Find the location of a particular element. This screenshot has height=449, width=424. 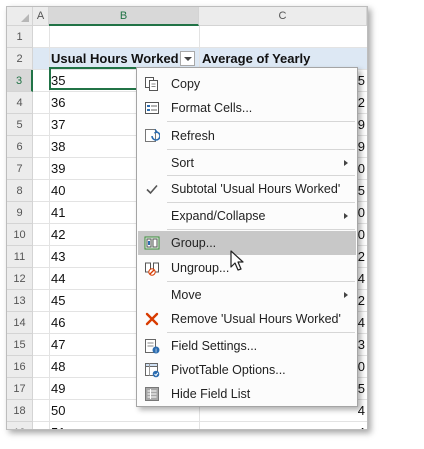

menu-item-subtotal: Subtotal 'Usual Hours Worked' is located at coordinates (247, 189).